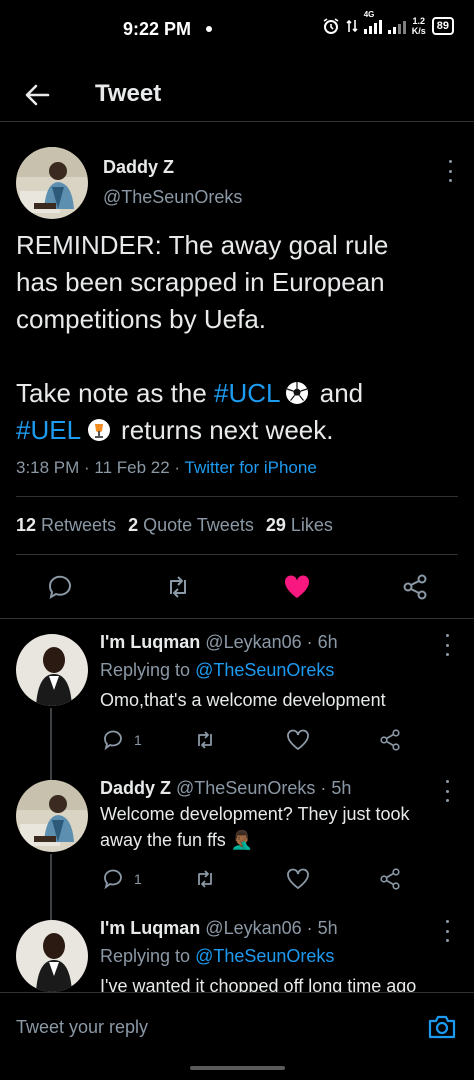 This screenshot has width=474, height=1080. What do you see at coordinates (269, 928) in the screenshot?
I see `reply-handle-time: @Leykan06 · 5h` at bounding box center [269, 928].